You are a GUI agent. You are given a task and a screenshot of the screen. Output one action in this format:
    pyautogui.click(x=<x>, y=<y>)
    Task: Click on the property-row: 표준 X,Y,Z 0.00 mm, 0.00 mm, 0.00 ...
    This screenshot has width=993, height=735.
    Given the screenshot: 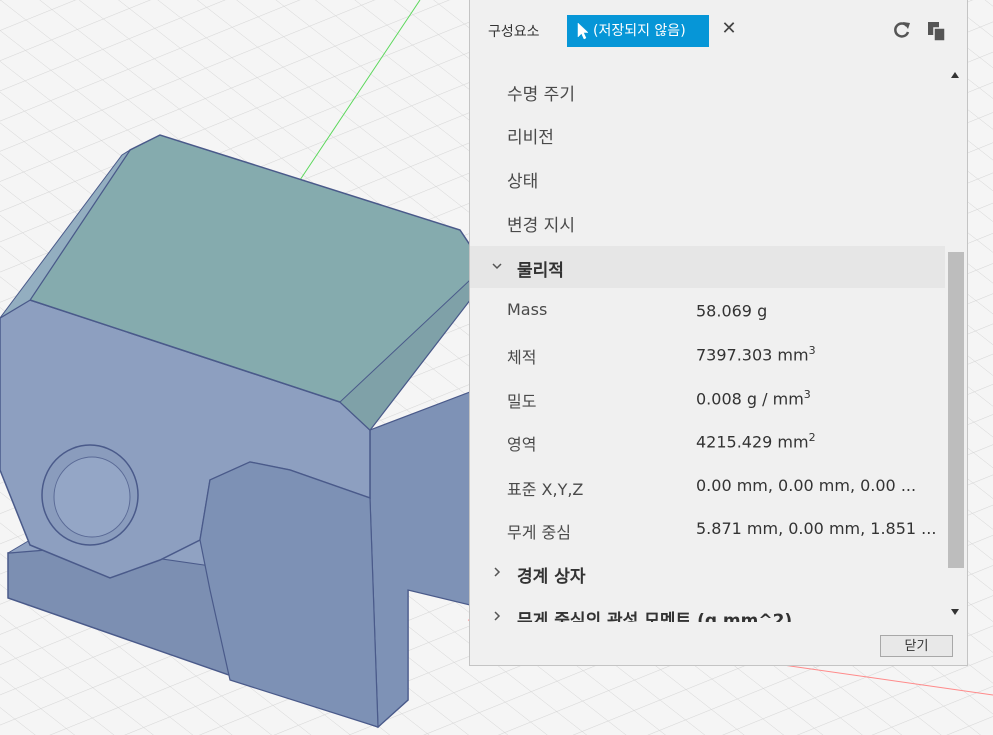 What is the action you would take?
    pyautogui.click(x=707, y=488)
    